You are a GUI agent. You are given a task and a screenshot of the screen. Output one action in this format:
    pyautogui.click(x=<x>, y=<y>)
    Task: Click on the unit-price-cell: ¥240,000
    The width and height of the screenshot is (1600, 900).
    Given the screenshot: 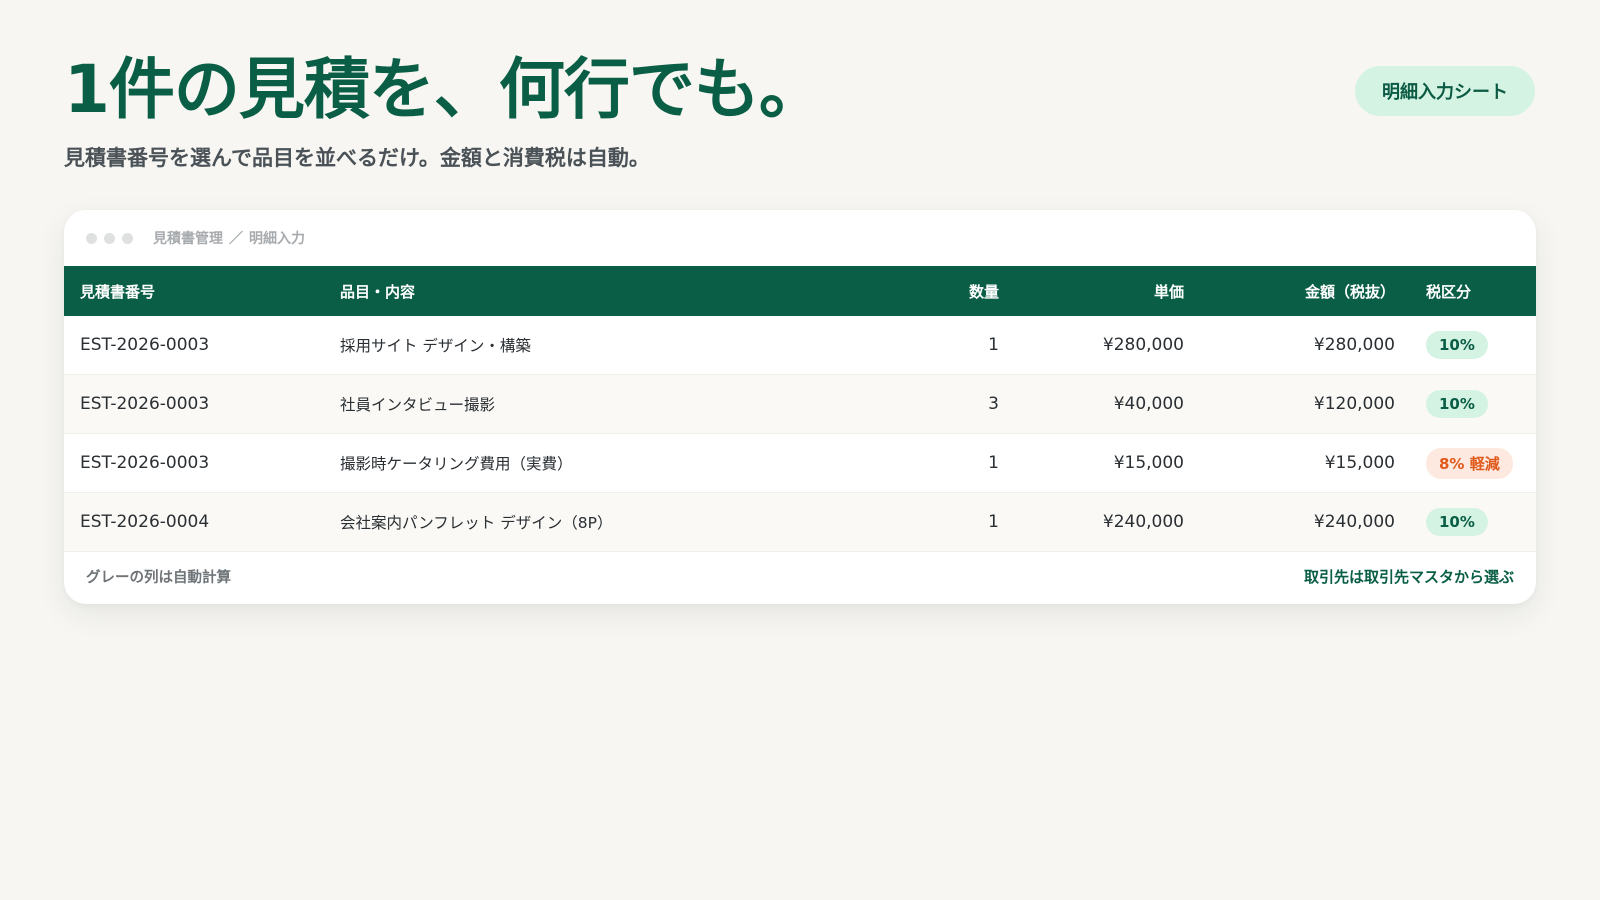 What is the action you would take?
    pyautogui.click(x=1091, y=522)
    